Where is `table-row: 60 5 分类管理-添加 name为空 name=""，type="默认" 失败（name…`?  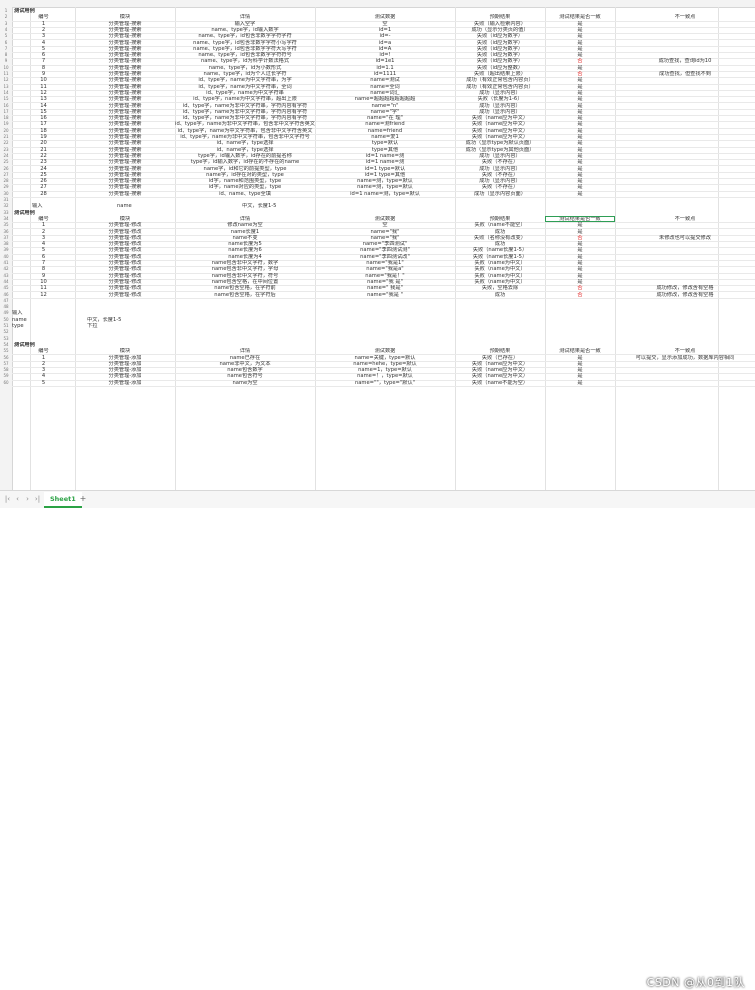
table-row: 60 5 分类管理-添加 name为空 name=""，type="默认" 失败（name… is located at coordinates (379, 383).